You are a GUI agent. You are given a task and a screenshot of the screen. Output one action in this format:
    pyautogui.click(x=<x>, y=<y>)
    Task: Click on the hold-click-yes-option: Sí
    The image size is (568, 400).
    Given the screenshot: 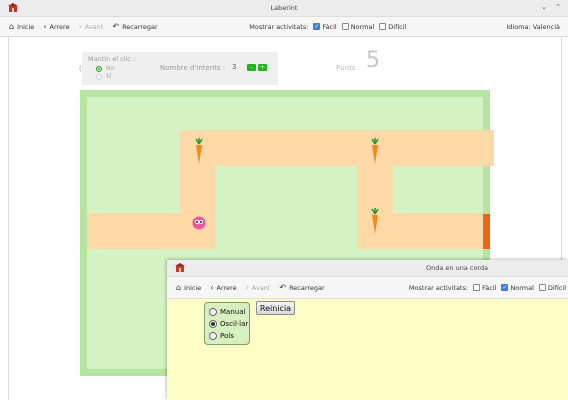 What is the action you would take?
    pyautogui.click(x=103, y=76)
    